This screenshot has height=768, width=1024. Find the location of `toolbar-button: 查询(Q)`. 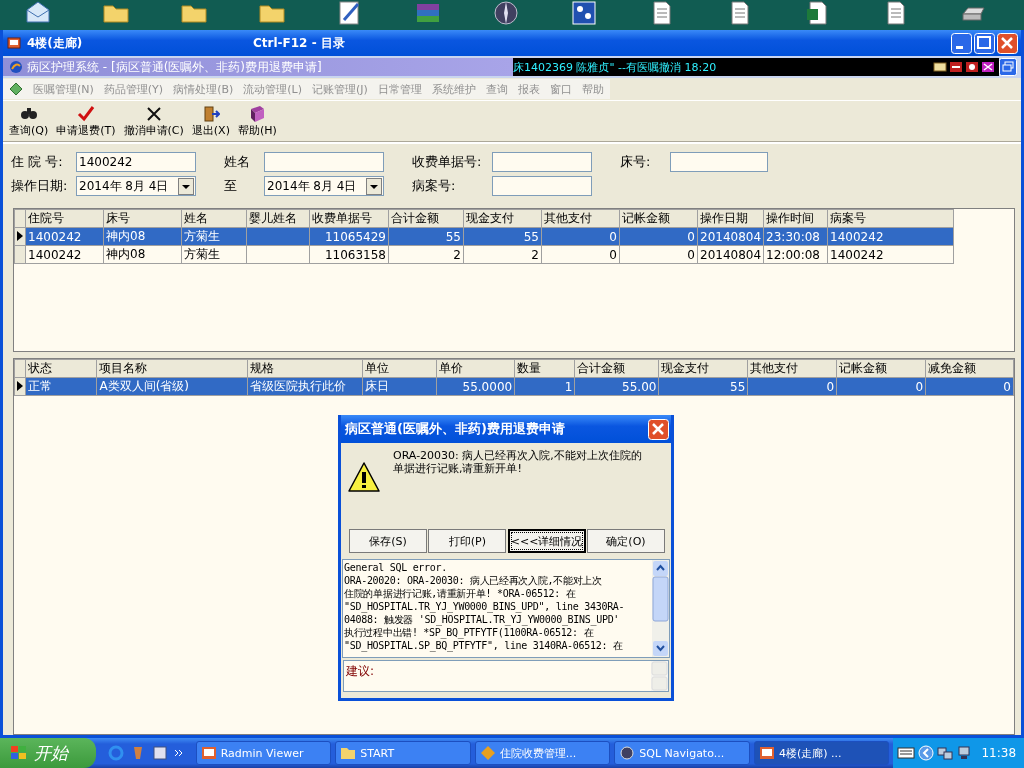

toolbar-button: 查询(Q) is located at coordinates (29, 121).